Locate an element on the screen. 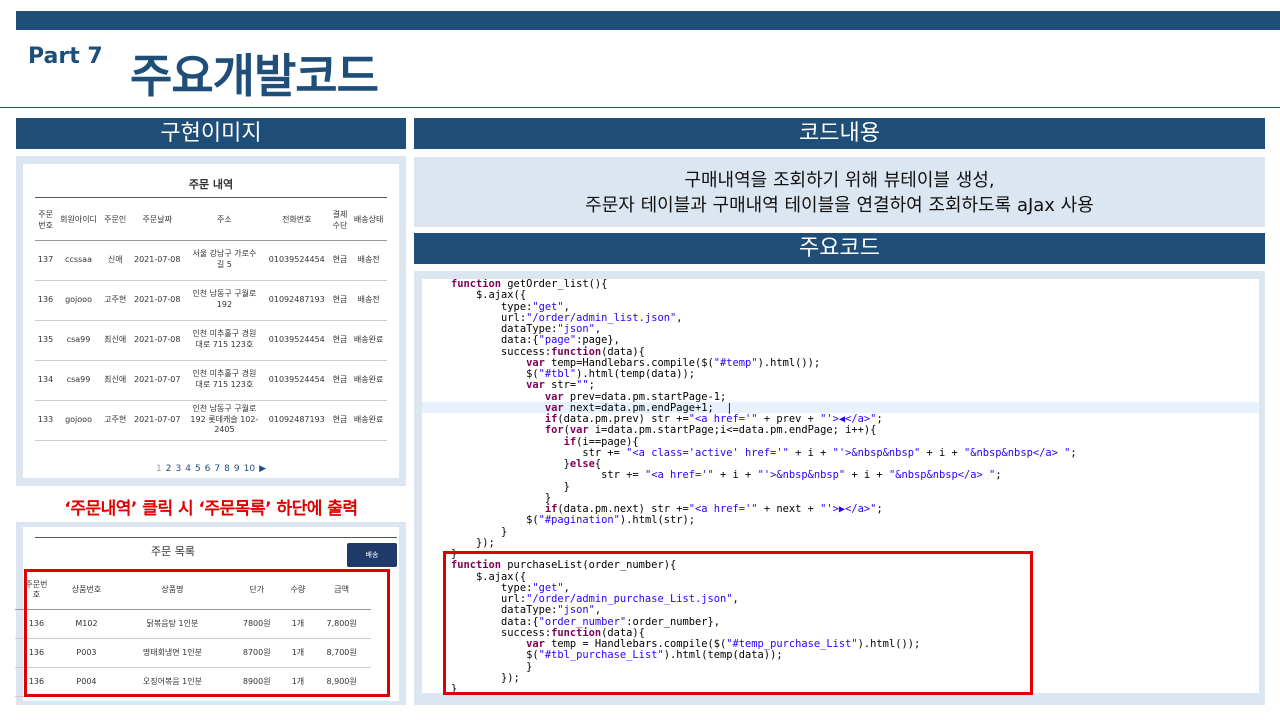 Image resolution: width=1280 pixels, height=720 pixels. order-table-cell: 인천 남동구 구월로 192 롯데캐슬 102- 2405 is located at coordinates (224, 420).